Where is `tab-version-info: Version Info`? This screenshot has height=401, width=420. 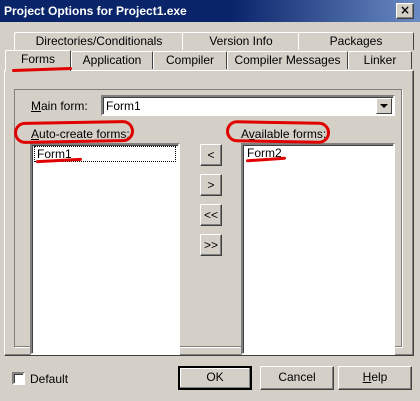 tab-version-info: Version Info is located at coordinates (241, 41).